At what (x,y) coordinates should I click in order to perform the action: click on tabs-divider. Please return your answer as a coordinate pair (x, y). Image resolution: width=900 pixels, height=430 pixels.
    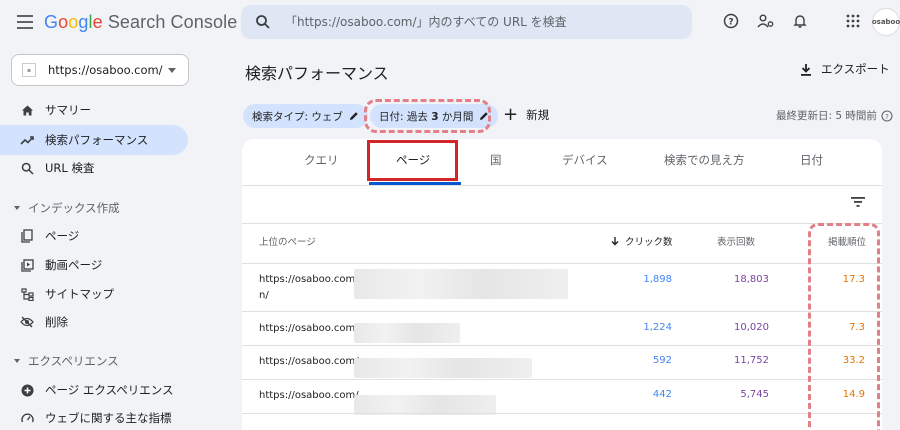
    Looking at the image, I should click on (562, 185).